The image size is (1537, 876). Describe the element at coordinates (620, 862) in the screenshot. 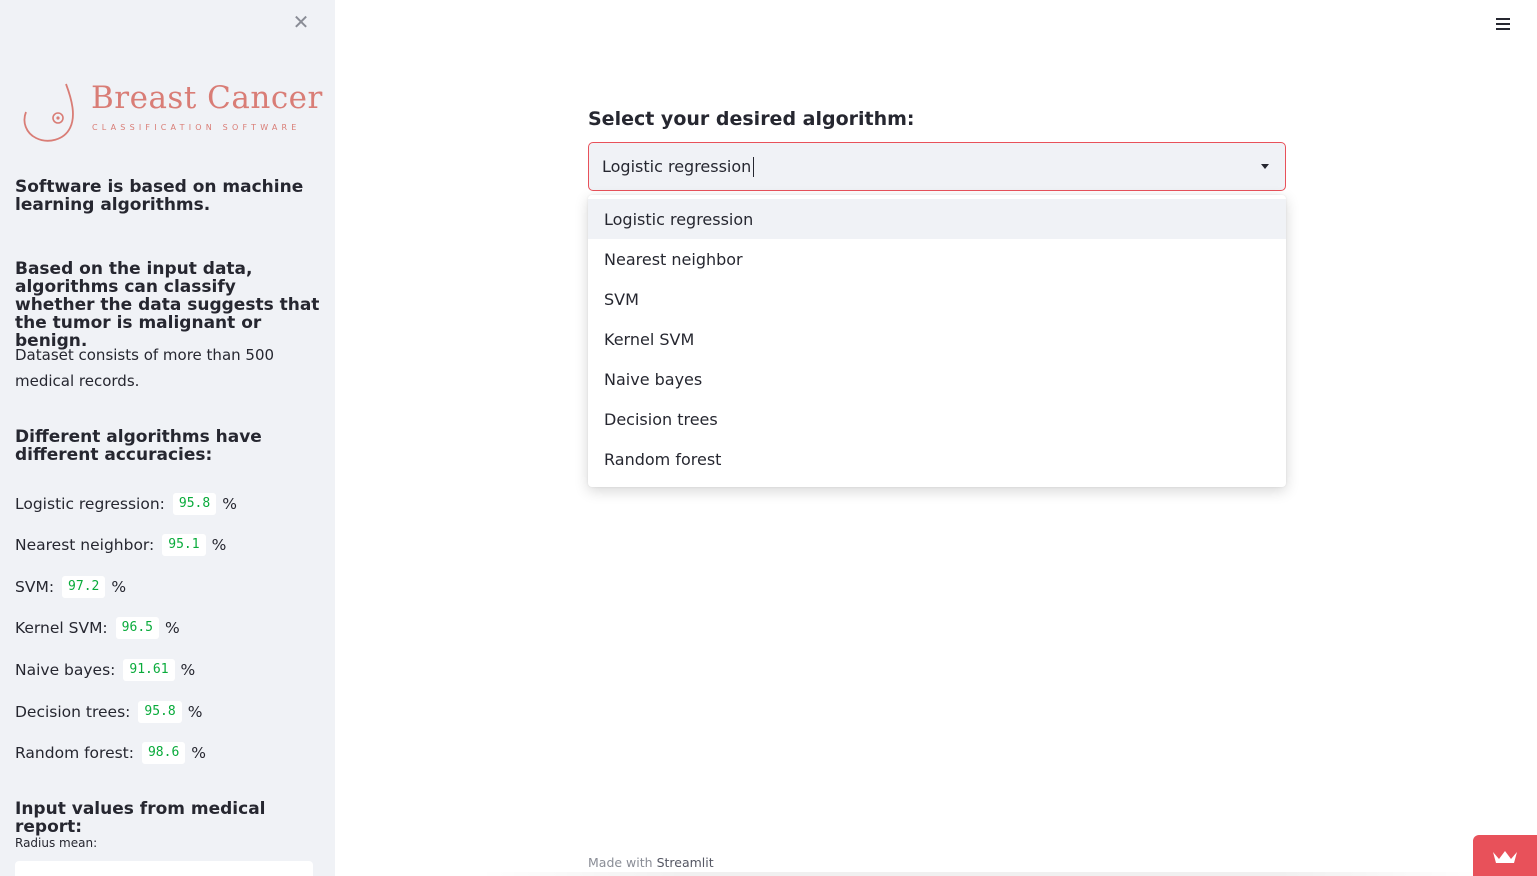

I see `footer-prefix: Made with` at that location.